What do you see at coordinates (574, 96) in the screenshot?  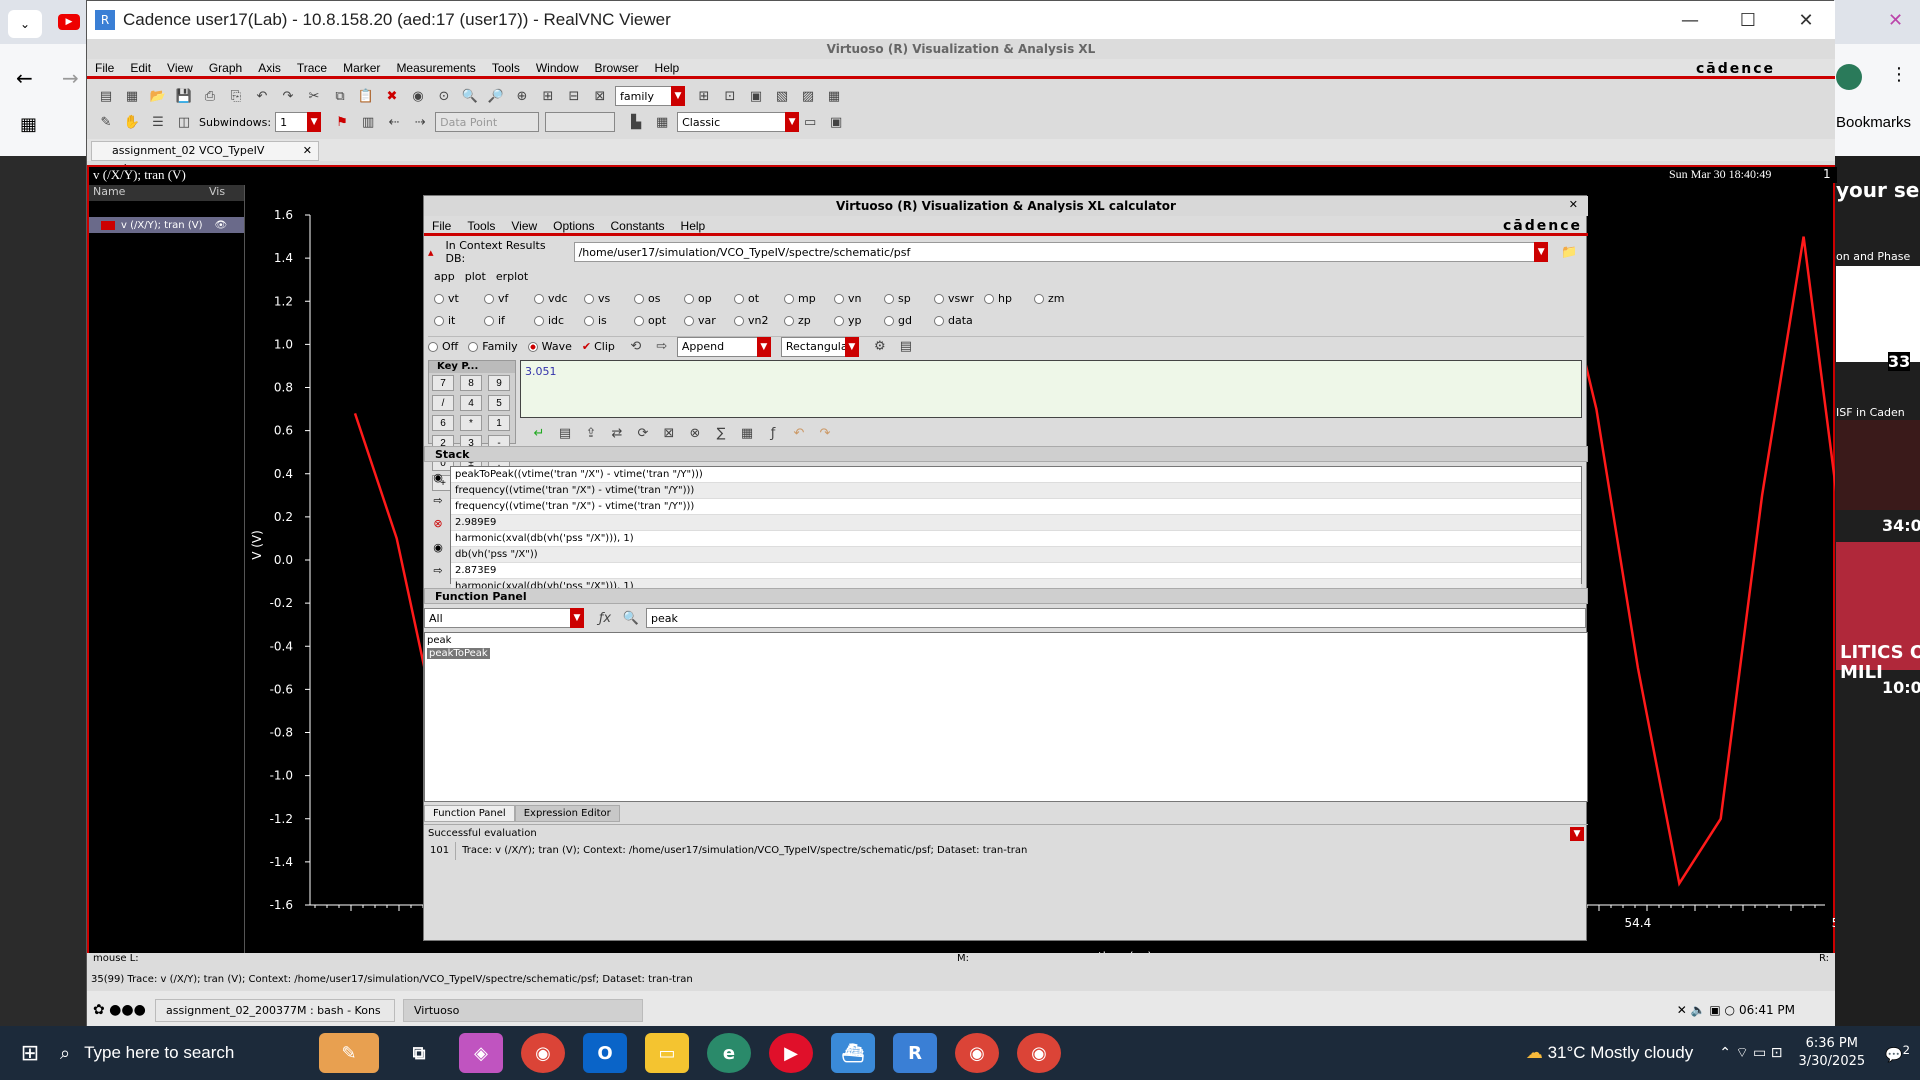 I see `zoom-x-icon: ⊟` at bounding box center [574, 96].